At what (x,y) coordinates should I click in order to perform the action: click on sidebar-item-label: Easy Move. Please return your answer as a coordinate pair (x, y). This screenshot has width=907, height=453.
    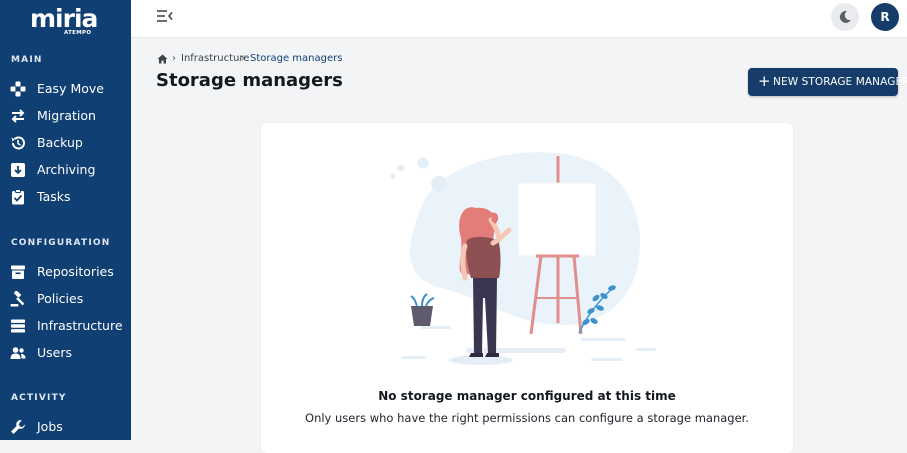
    Looking at the image, I should click on (70, 88).